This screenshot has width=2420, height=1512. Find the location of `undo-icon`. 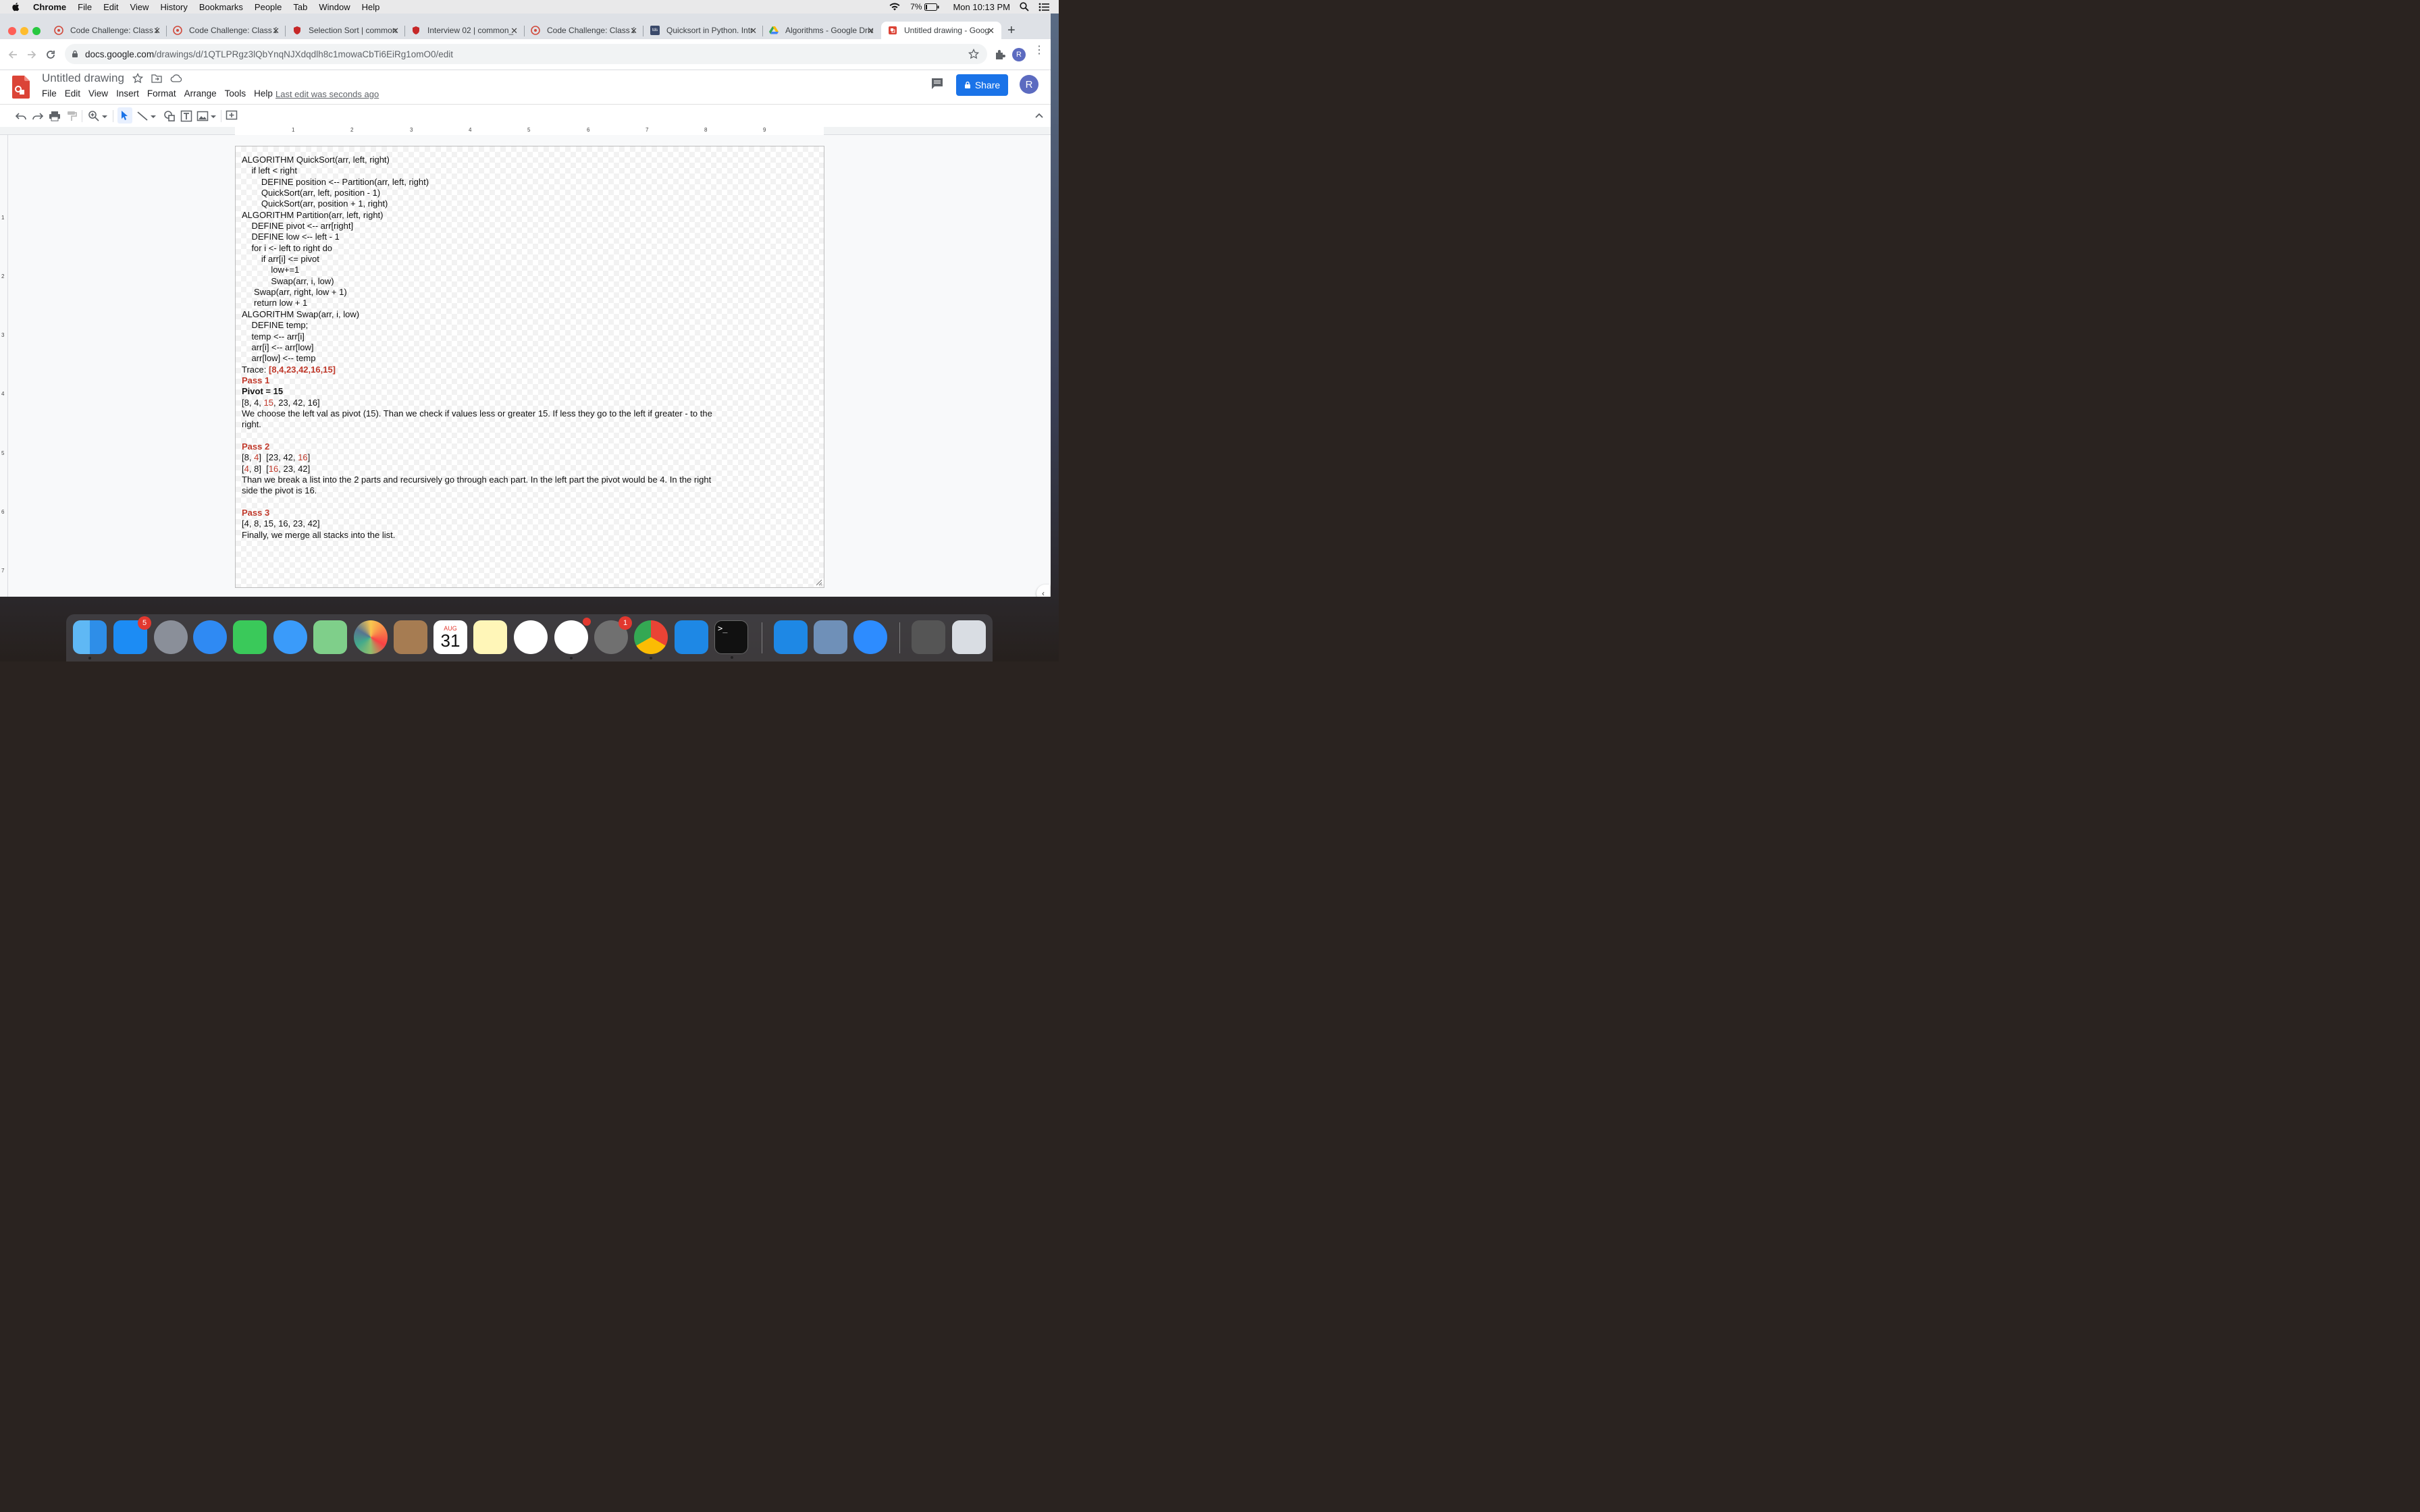

undo-icon is located at coordinates (21, 116).